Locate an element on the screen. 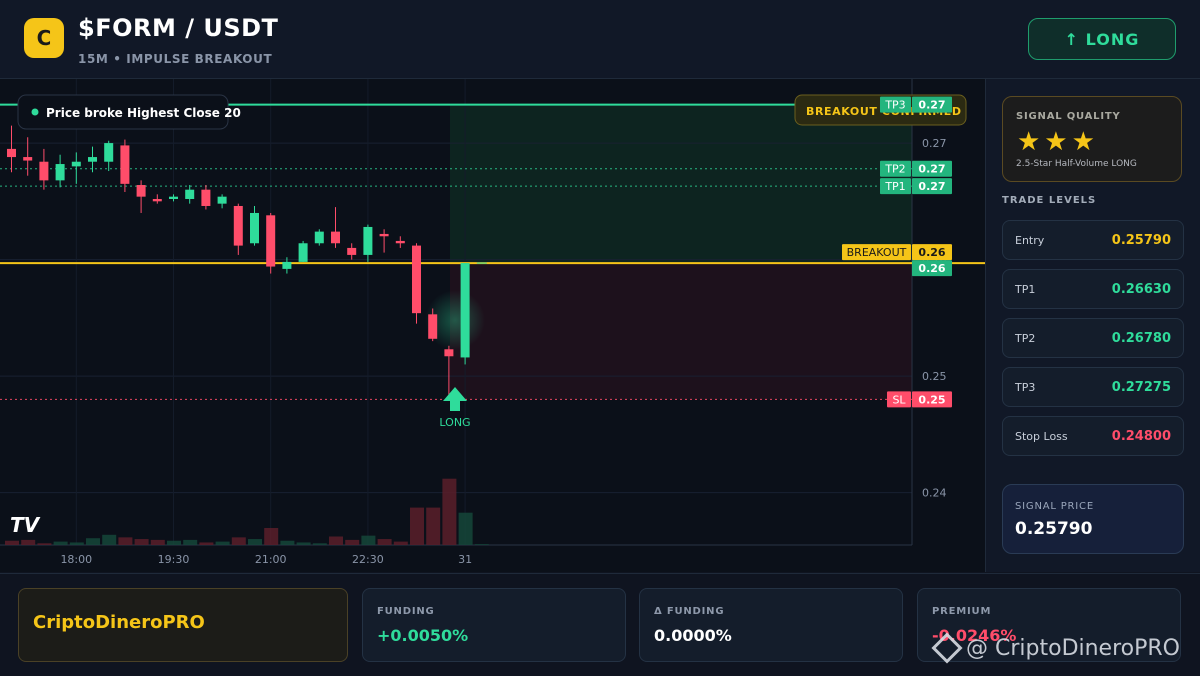 Image resolution: width=1200 pixels, height=676 pixels. trade-level-tp3: TP3 0.27275 is located at coordinates (1093, 387).